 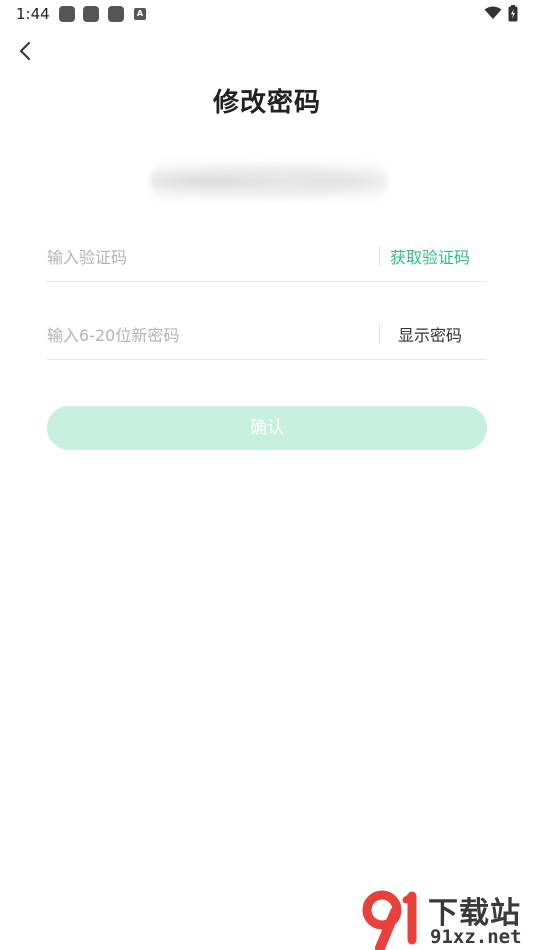 What do you see at coordinates (389, 920) in the screenshot?
I see `watermark-logo-icon` at bounding box center [389, 920].